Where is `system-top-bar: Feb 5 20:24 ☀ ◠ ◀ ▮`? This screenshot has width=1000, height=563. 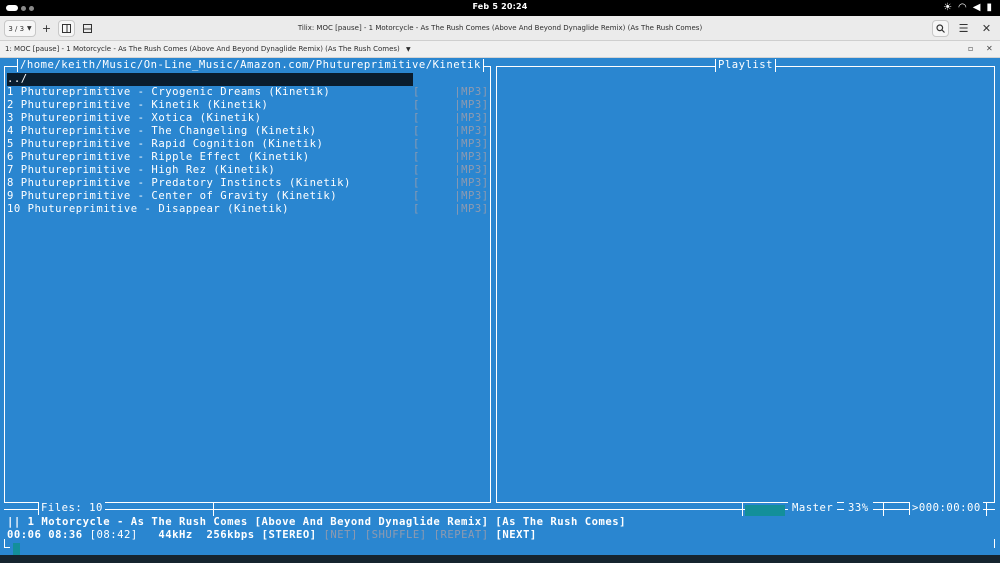 system-top-bar: Feb 5 20:24 ☀ ◠ ◀ ▮ is located at coordinates (500, 8).